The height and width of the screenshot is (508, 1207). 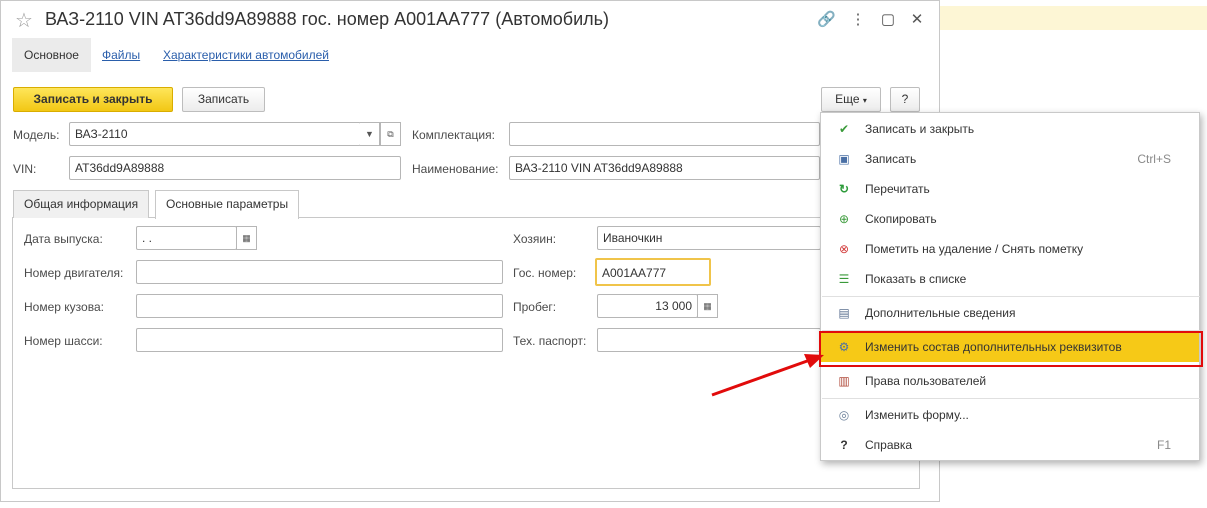 I want to click on tab-files: Файлы, so click(x=121, y=55).